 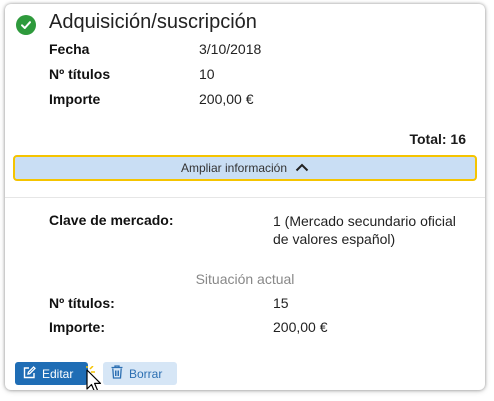 I want to click on mouse-pointer-icon, so click(x=94, y=377).